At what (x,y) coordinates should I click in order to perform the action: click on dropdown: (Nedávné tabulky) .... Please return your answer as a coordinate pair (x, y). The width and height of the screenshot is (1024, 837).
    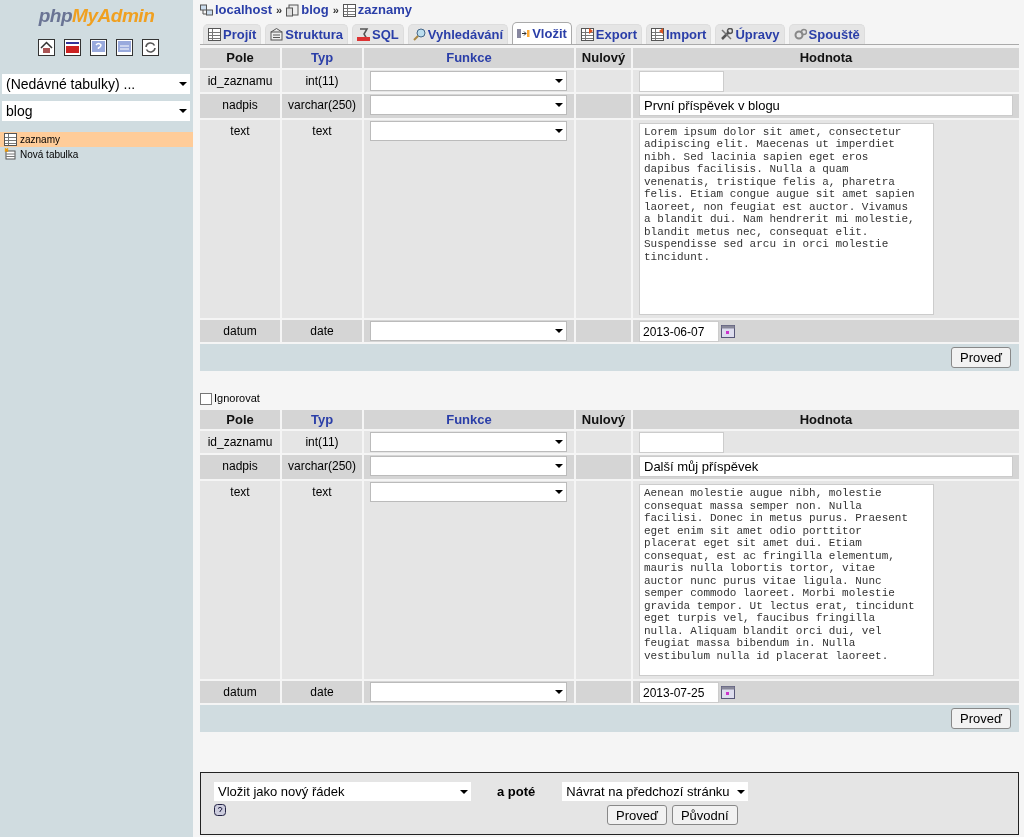
    Looking at the image, I should click on (96, 84).